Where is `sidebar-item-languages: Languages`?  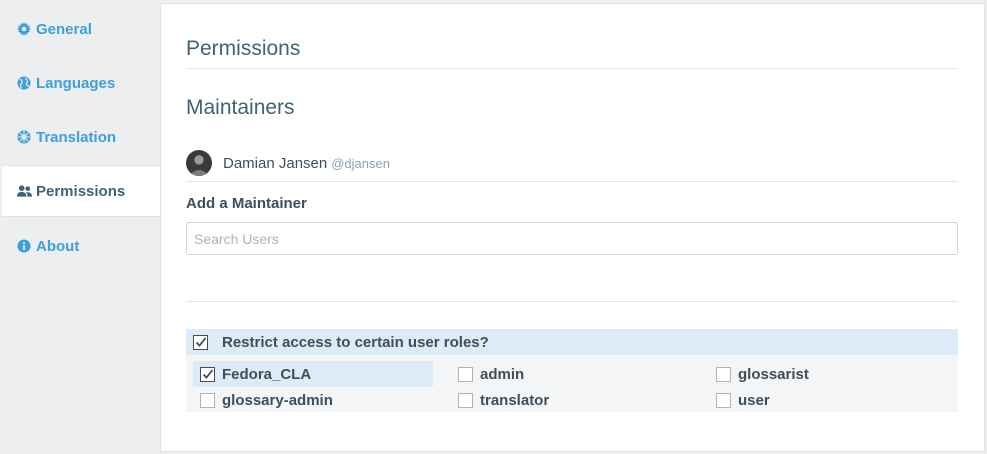
sidebar-item-languages: Languages is located at coordinates (81, 83).